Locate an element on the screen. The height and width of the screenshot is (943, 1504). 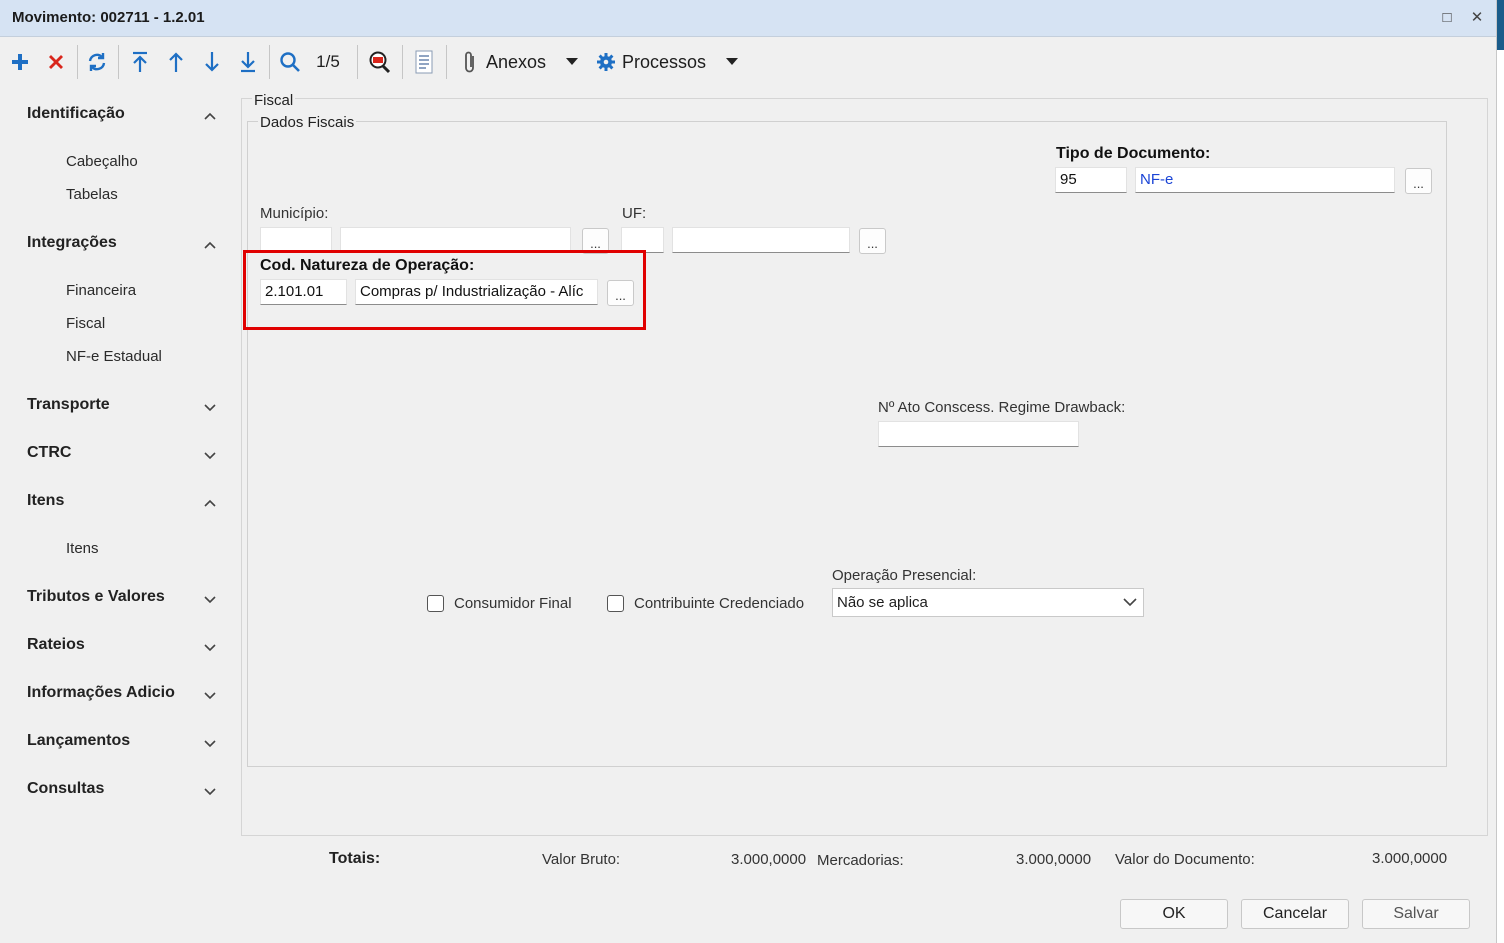
totais-label: Totais: is located at coordinates (355, 858).